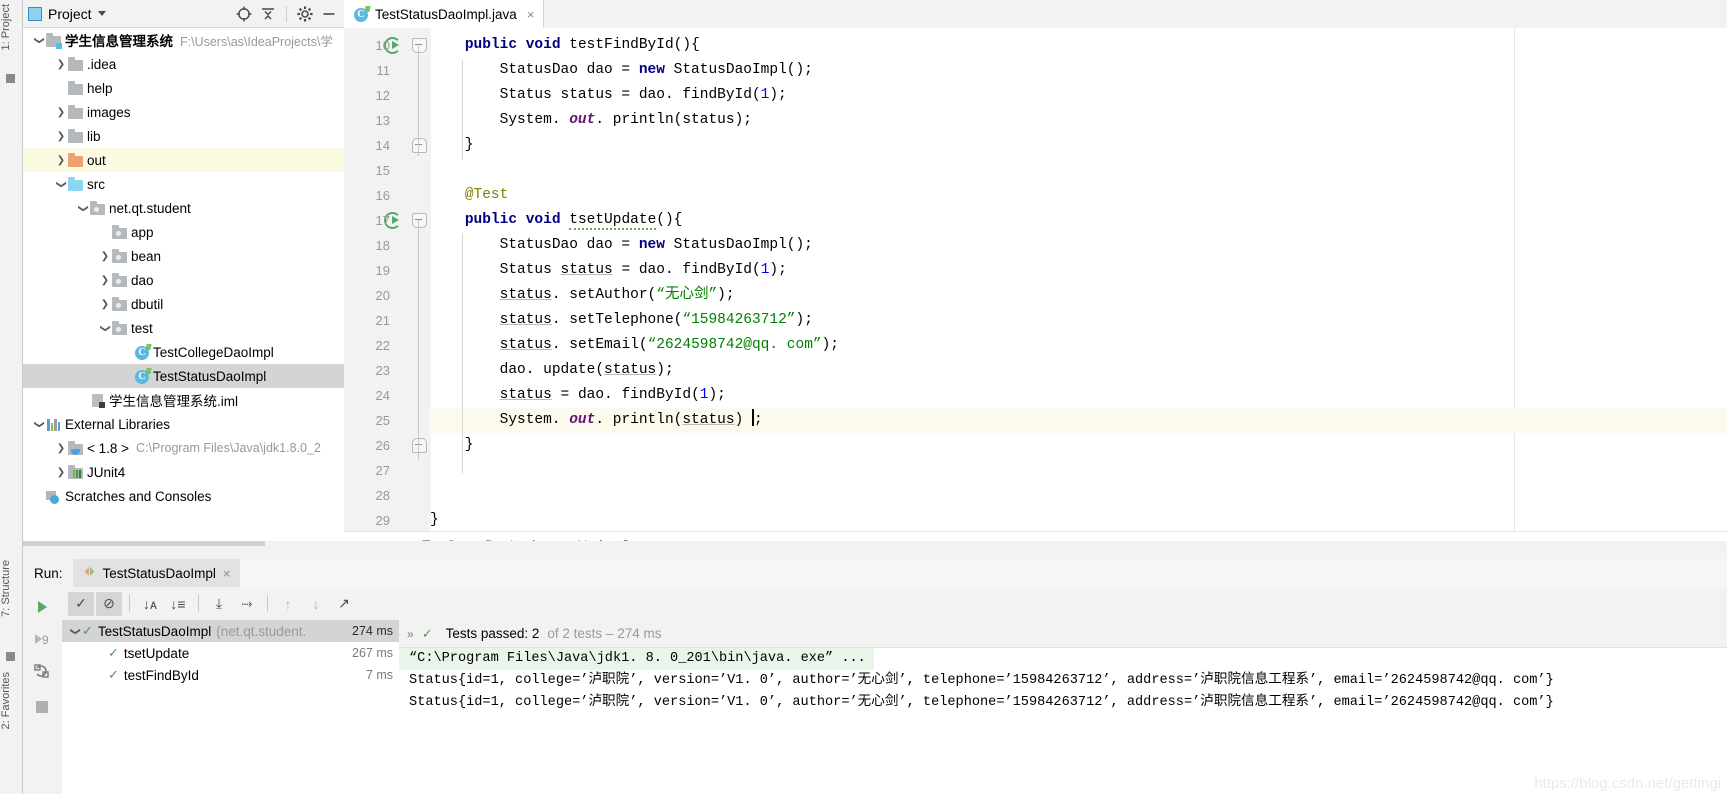 This screenshot has height=794, width=1727. I want to click on collapse-all-icon, so click(268, 14).